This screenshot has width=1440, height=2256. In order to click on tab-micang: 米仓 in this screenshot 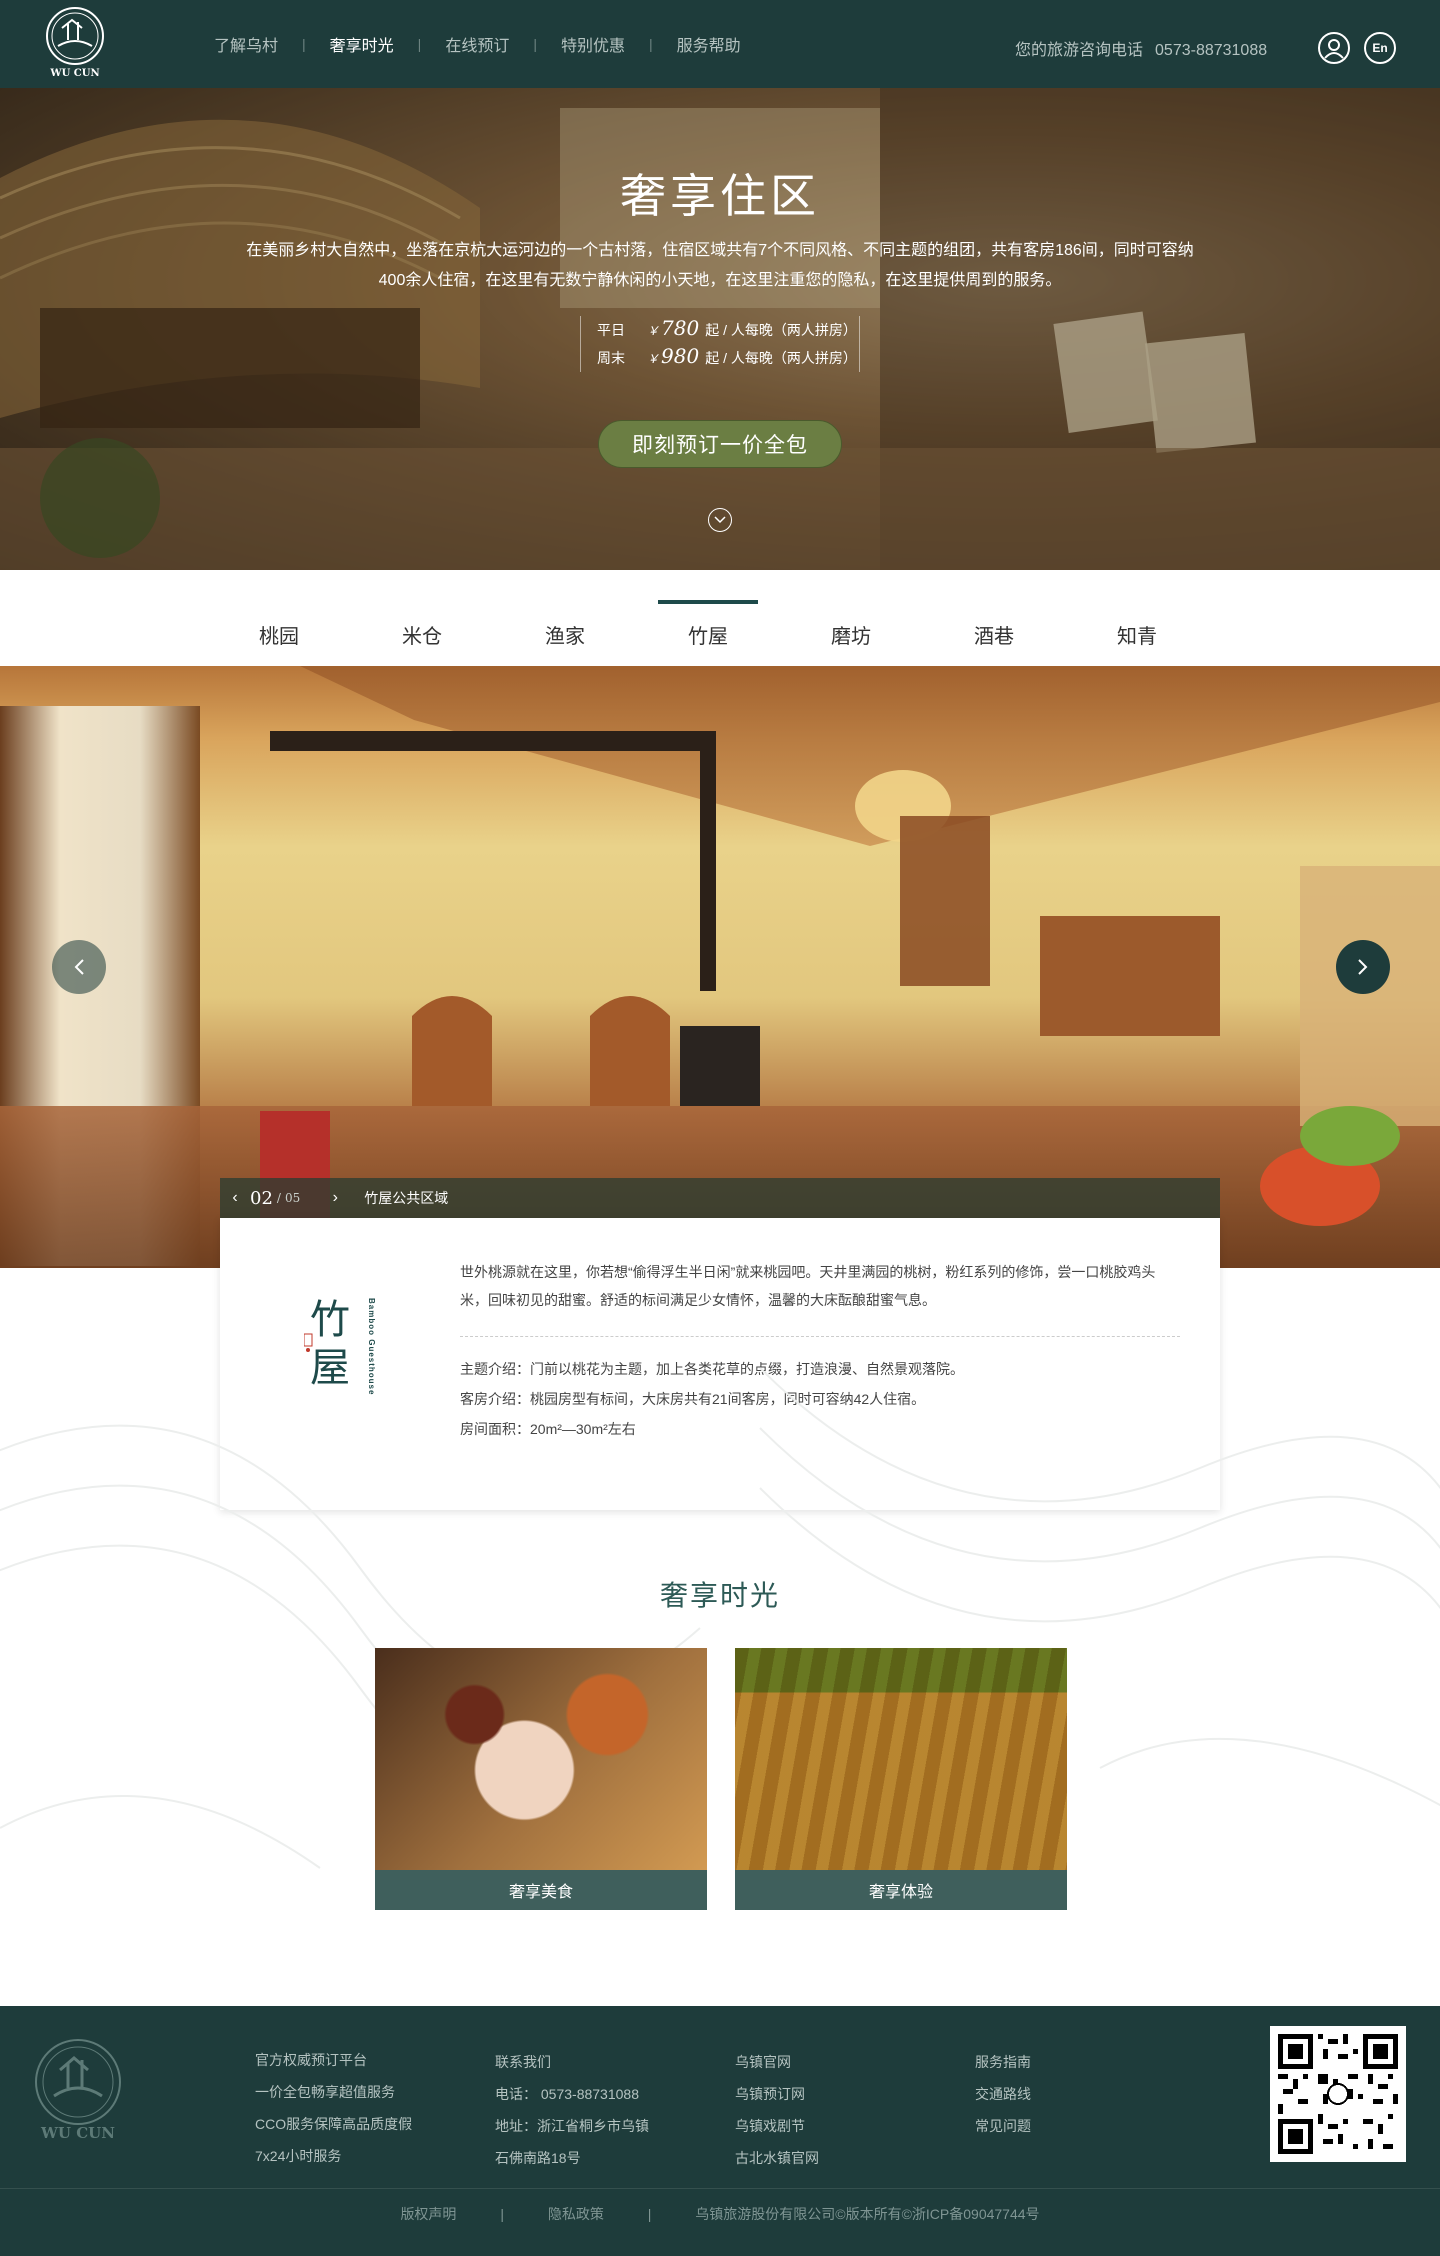, I will do `click(422, 633)`.